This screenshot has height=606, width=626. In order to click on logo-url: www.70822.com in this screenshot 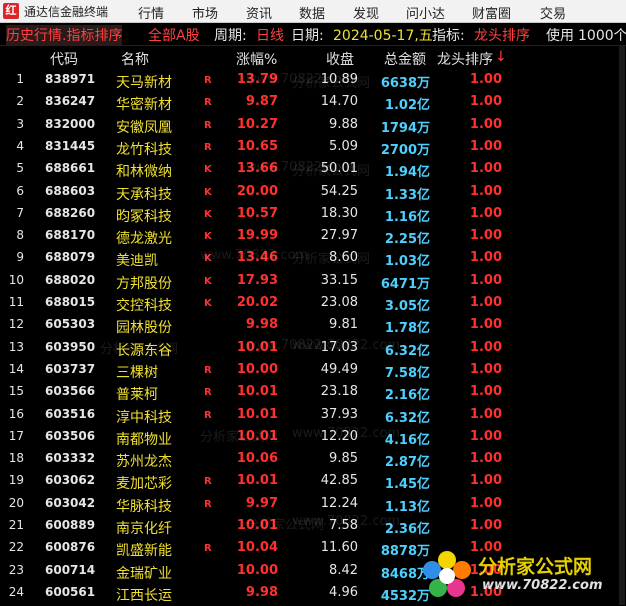, I will do `click(542, 585)`.